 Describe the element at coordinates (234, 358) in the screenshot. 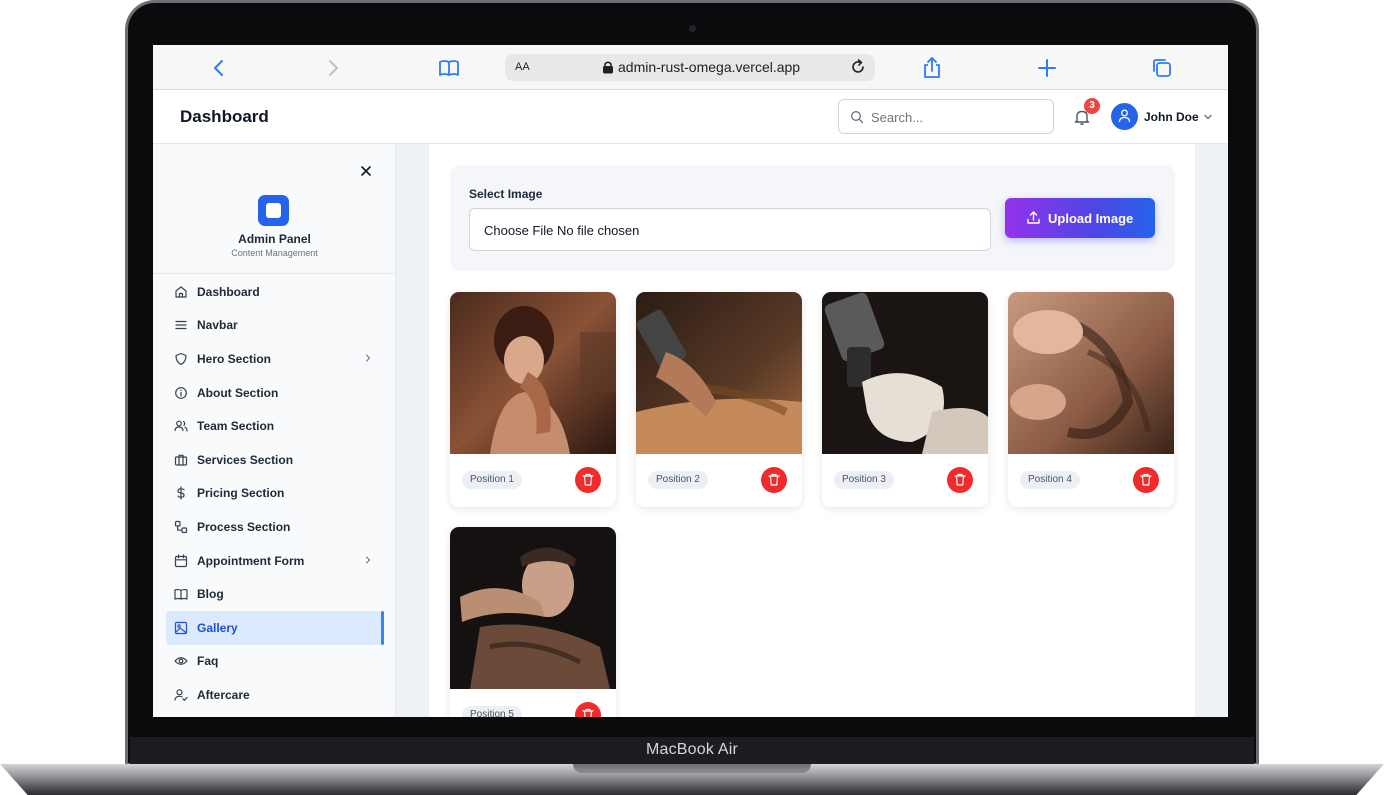

I see `sidebar-item-label: Hero Section` at that location.